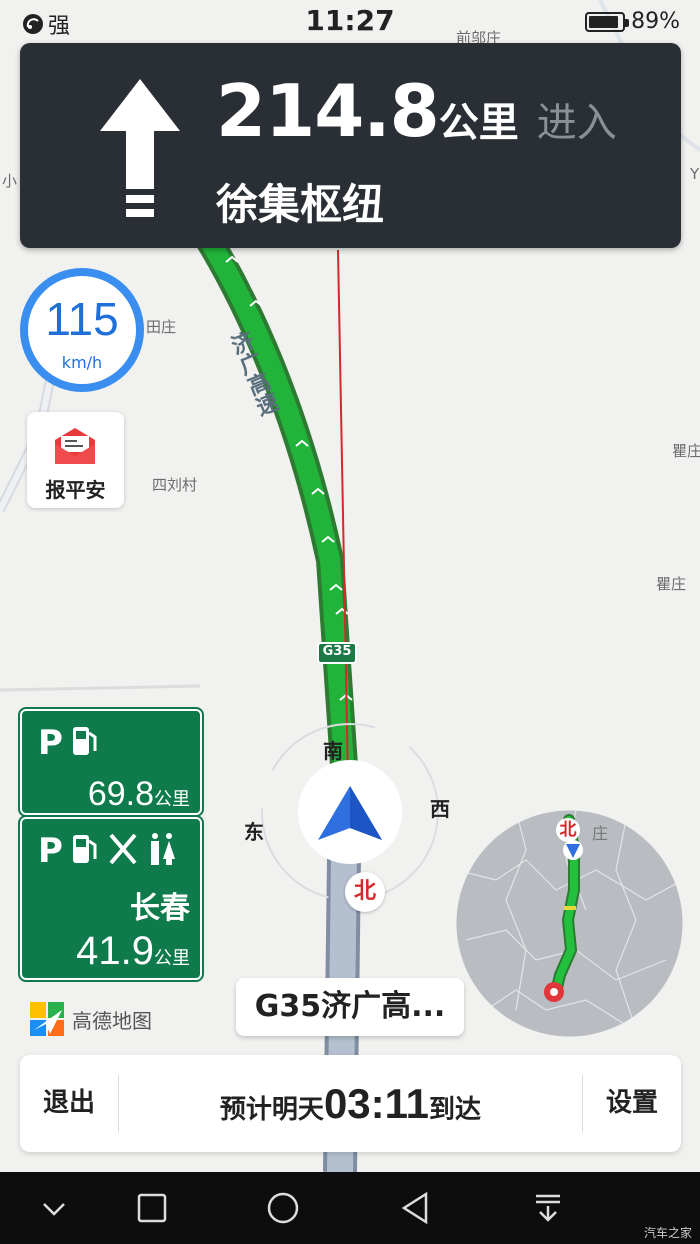 This screenshot has height=1244, width=700. Describe the element at coordinates (82, 362) in the screenshot. I see `speed-unit: km/h` at that location.